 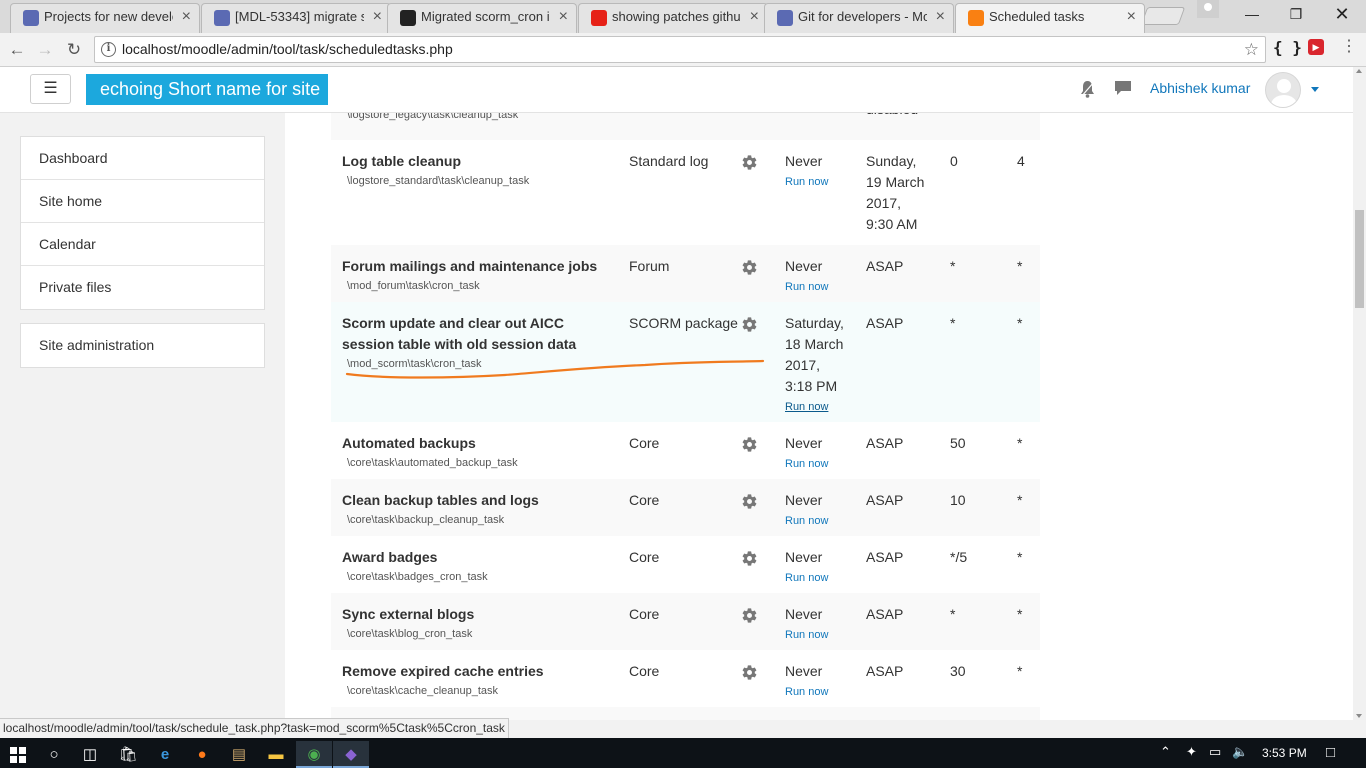 What do you see at coordinates (239, 754) in the screenshot?
I see `calculator-app-icon: ▤` at bounding box center [239, 754].